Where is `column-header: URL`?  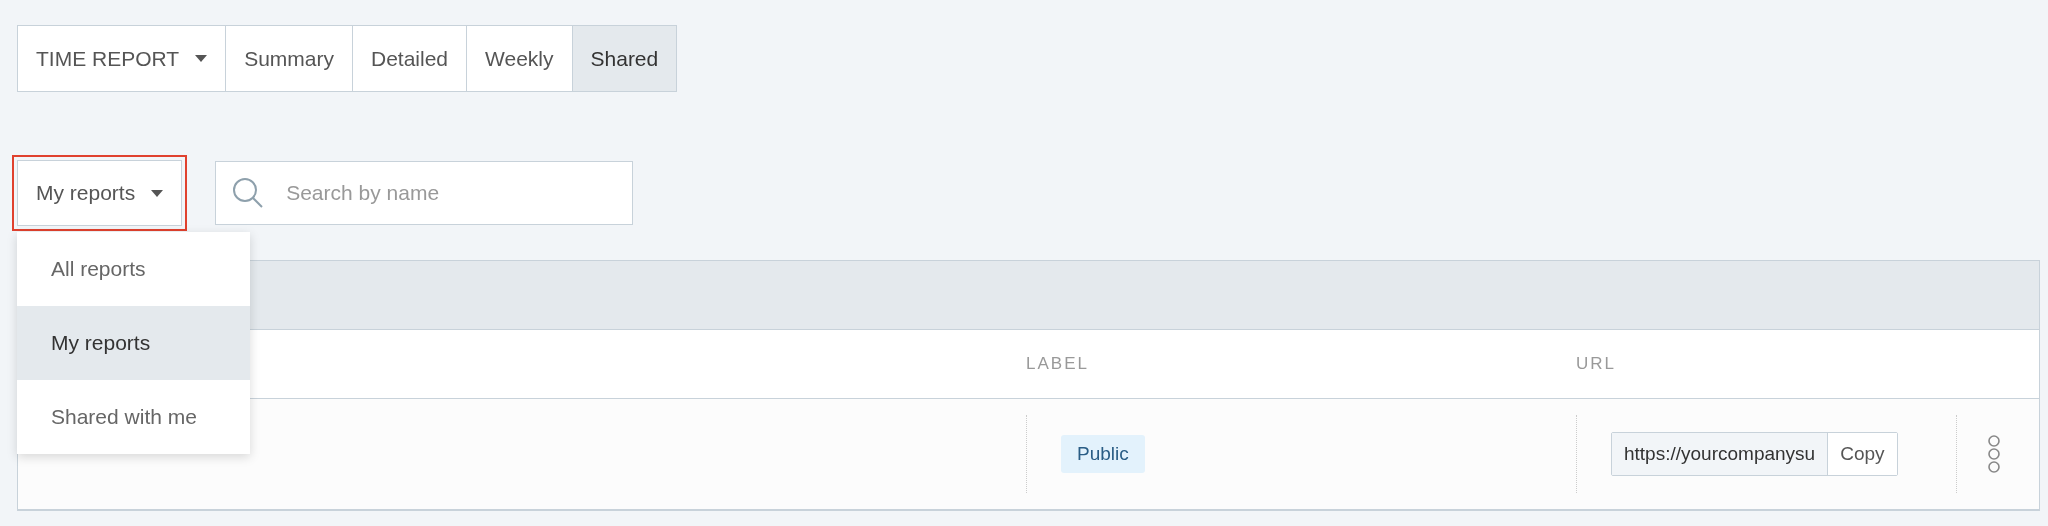 column-header: URL is located at coordinates (1596, 364).